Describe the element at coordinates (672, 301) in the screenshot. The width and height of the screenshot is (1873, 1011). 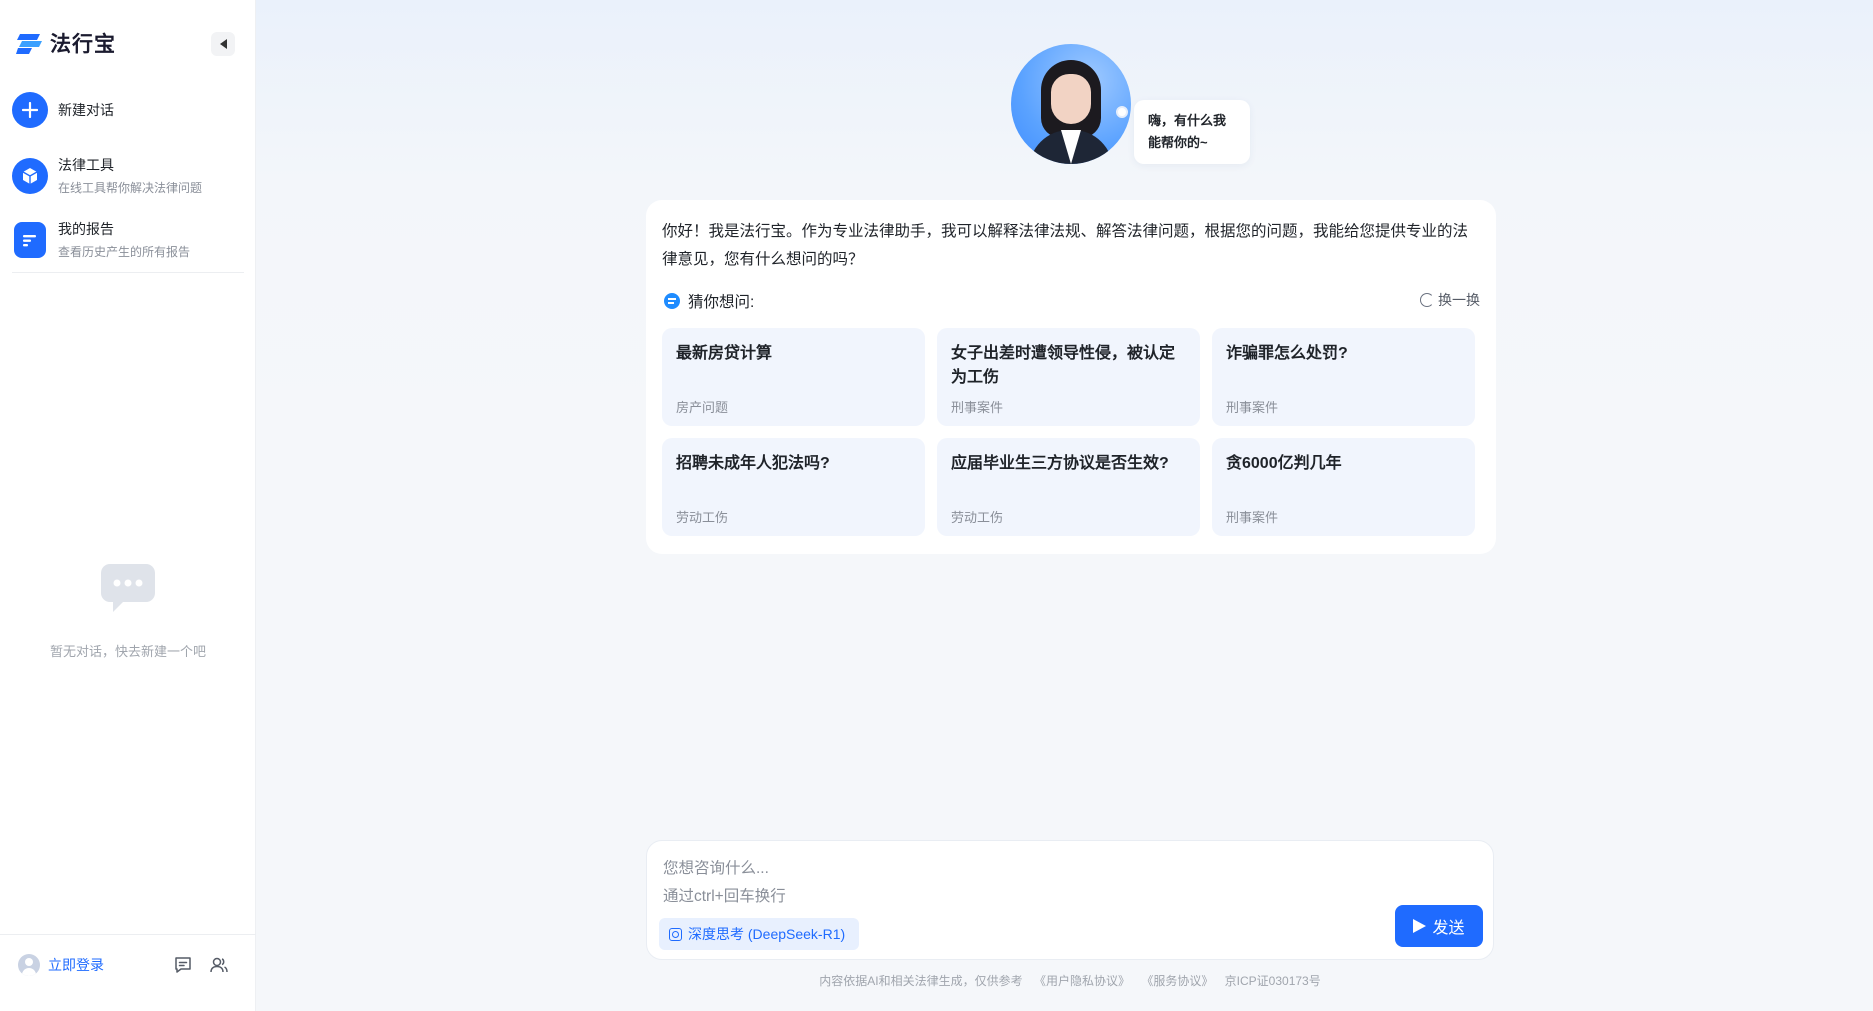
I see `chat-icon` at that location.